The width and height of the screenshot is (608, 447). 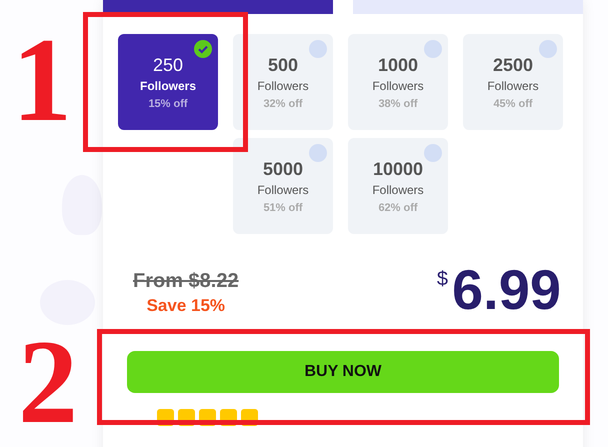 I want to click on package-amount: 250, so click(x=168, y=65).